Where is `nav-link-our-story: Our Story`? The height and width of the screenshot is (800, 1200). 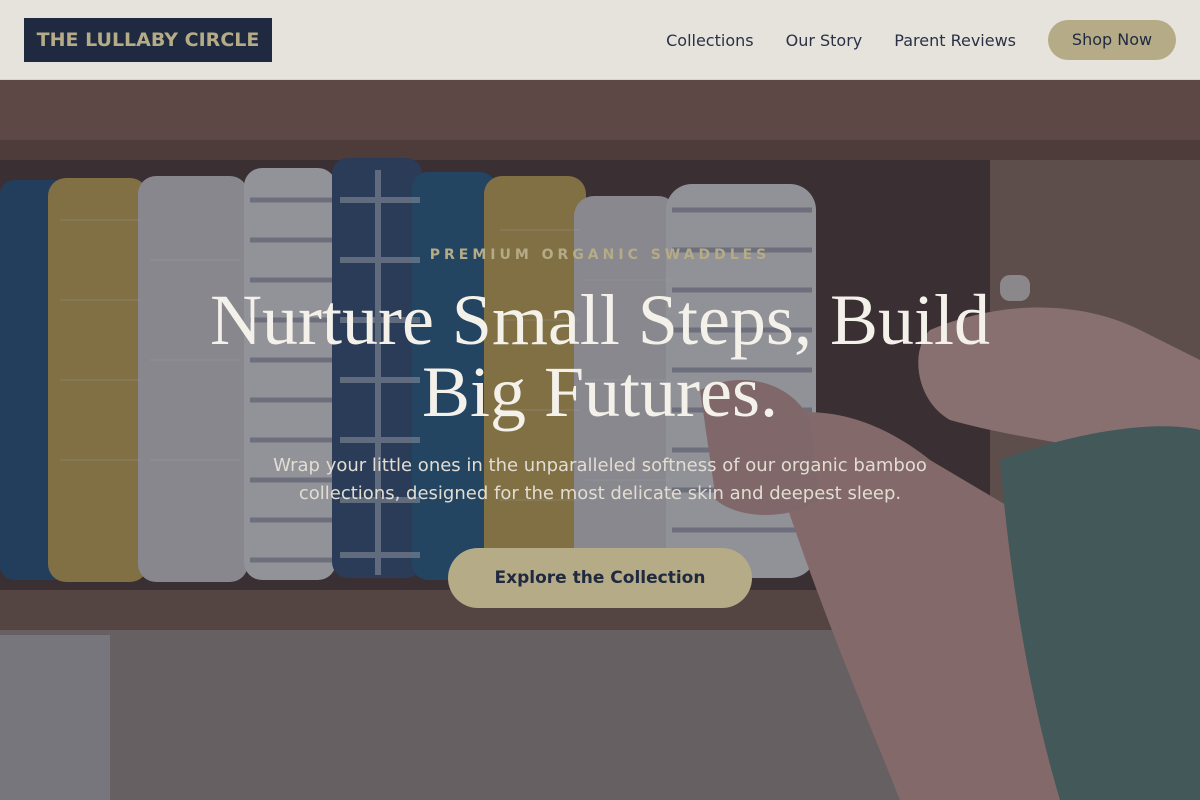
nav-link-our-story: Our Story is located at coordinates (824, 40).